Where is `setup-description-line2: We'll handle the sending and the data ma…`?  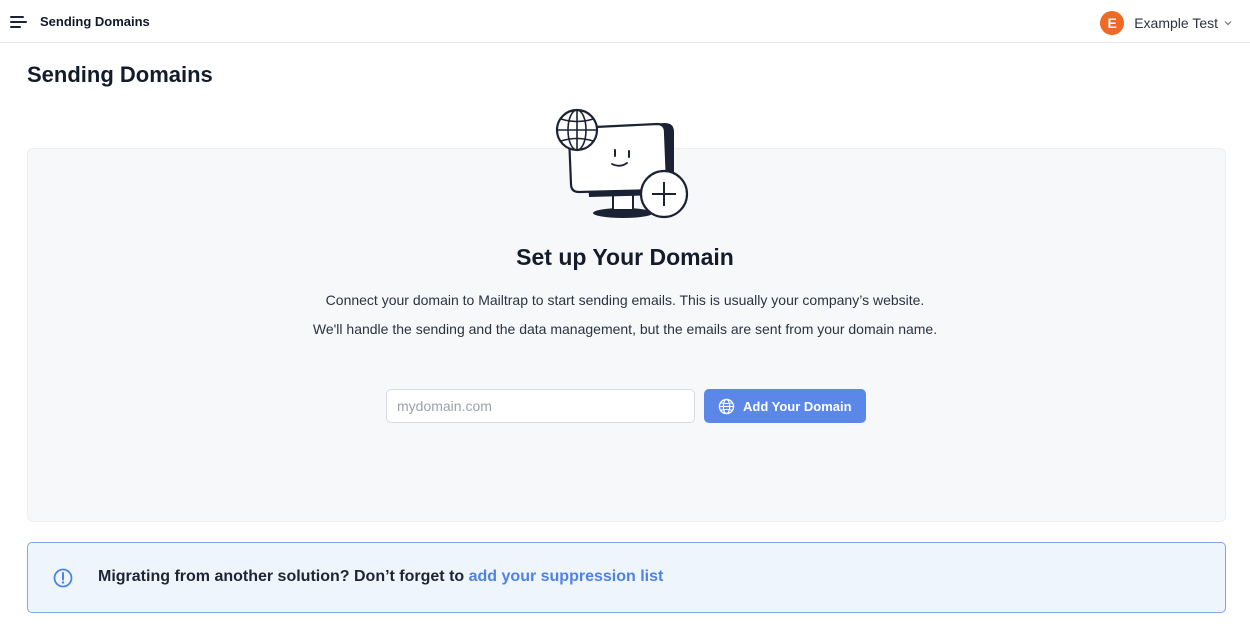 setup-description-line2: We'll handle the sending and the data ma… is located at coordinates (625, 329).